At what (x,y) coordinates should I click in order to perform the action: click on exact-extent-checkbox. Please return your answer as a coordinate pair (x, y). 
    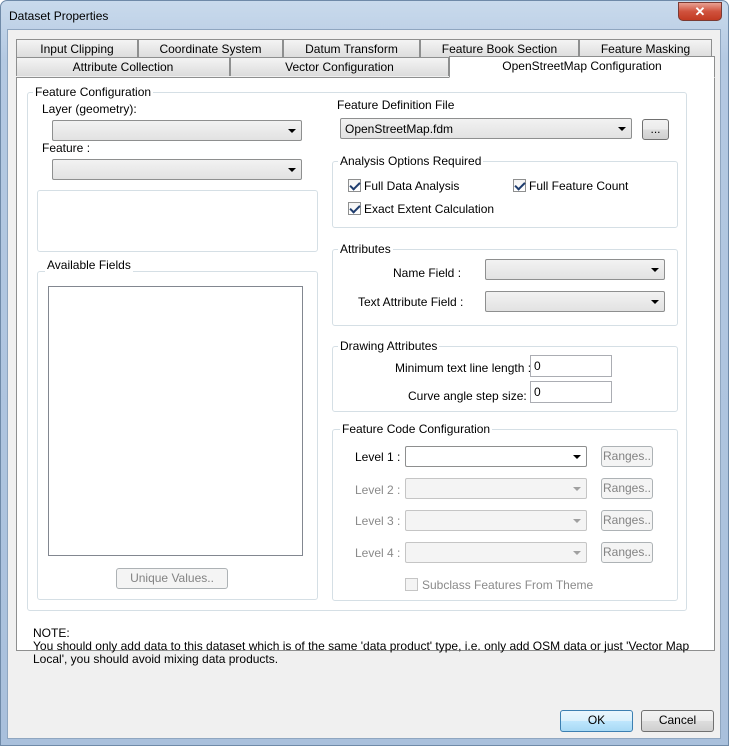
    Looking at the image, I should click on (354, 208).